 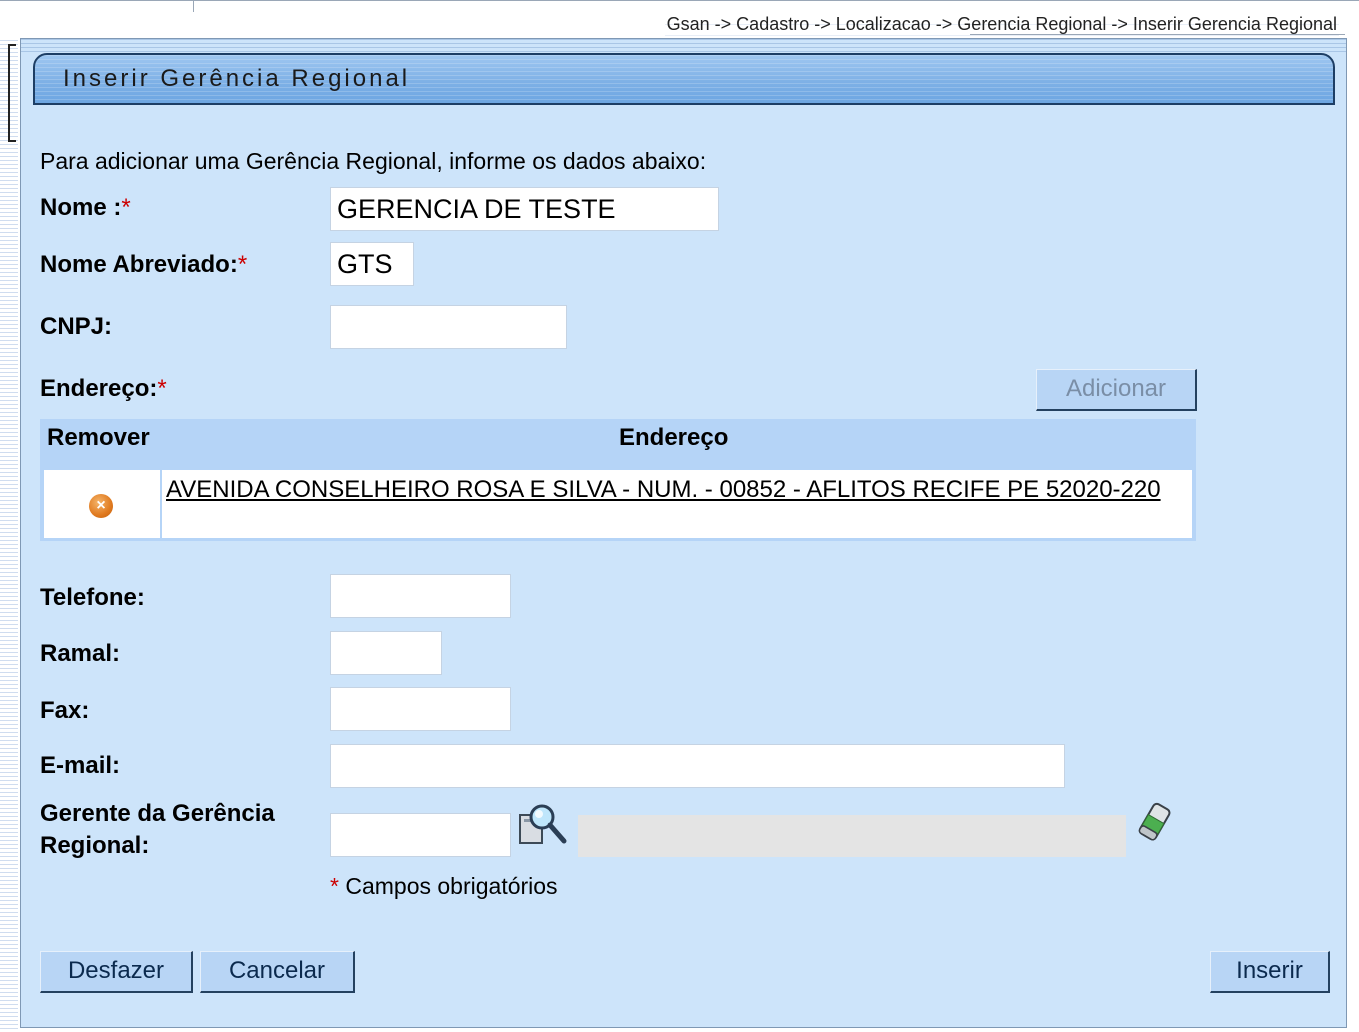 What do you see at coordinates (697, 766) in the screenshot?
I see `email-input` at bounding box center [697, 766].